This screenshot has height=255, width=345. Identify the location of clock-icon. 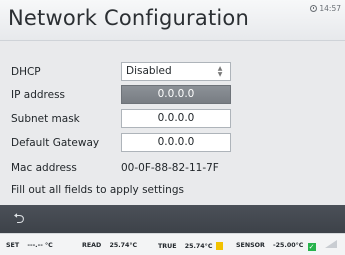
(314, 8).